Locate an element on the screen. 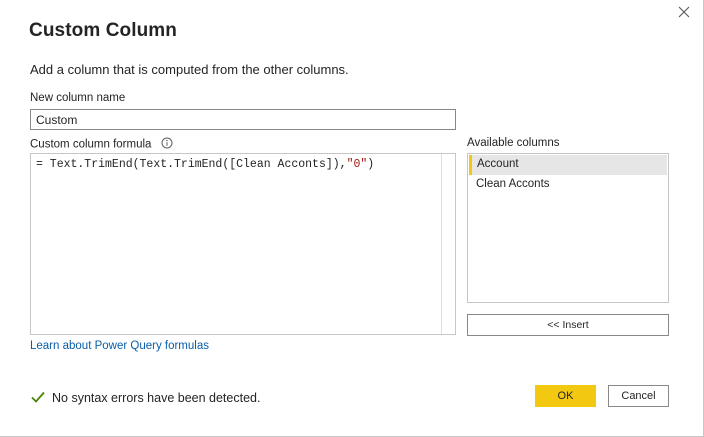  ok-button: OK is located at coordinates (565, 396).